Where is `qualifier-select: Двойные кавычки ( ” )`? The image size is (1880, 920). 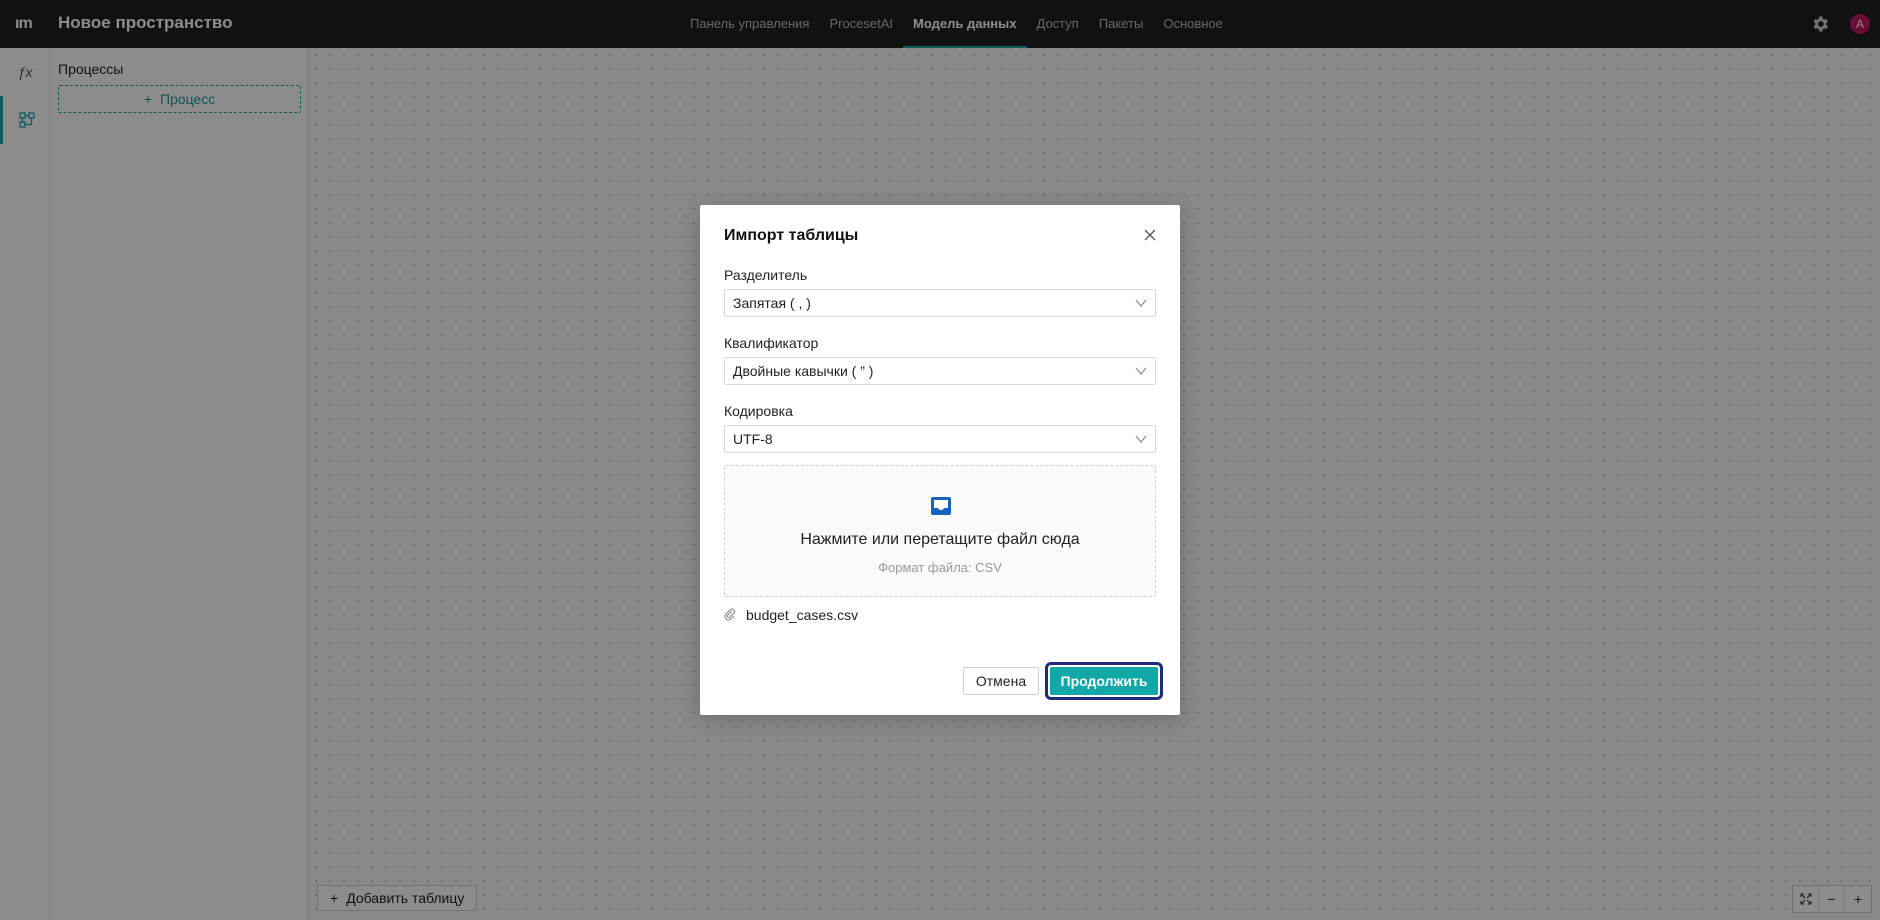
qualifier-select: Двойные кавычки ( ” ) is located at coordinates (940, 371).